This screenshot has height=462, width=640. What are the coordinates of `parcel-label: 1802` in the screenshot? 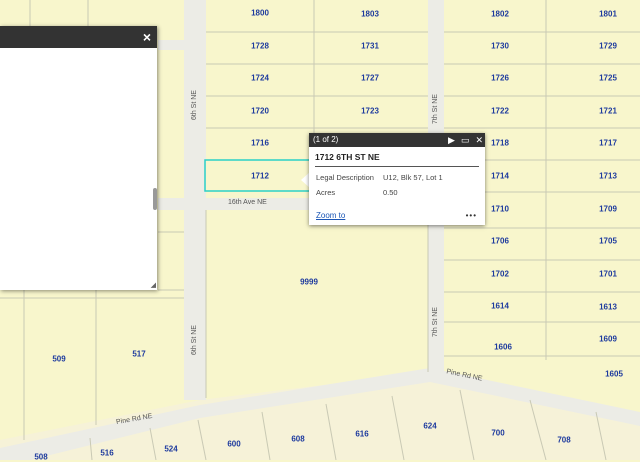 It's located at (500, 14).